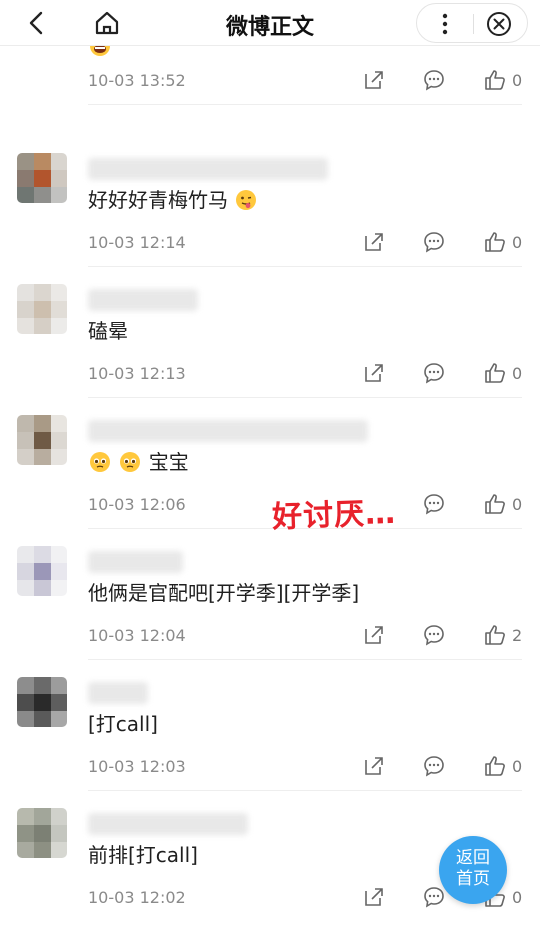 This screenshot has height=929, width=540. What do you see at coordinates (137, 766) in the screenshot?
I see `comment-time: 10-03 12:03` at bounding box center [137, 766].